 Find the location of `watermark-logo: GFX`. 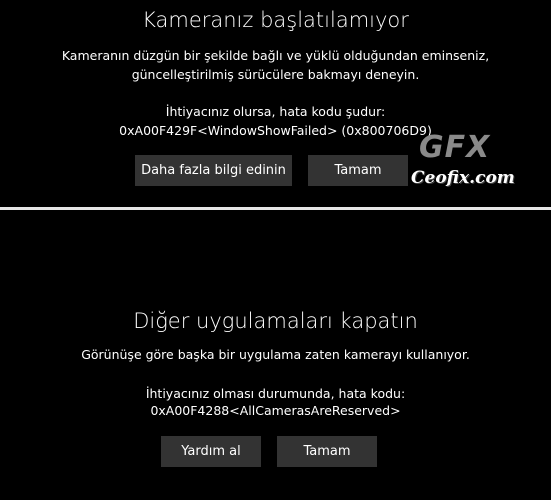

watermark-logo: GFX is located at coordinates (469, 148).